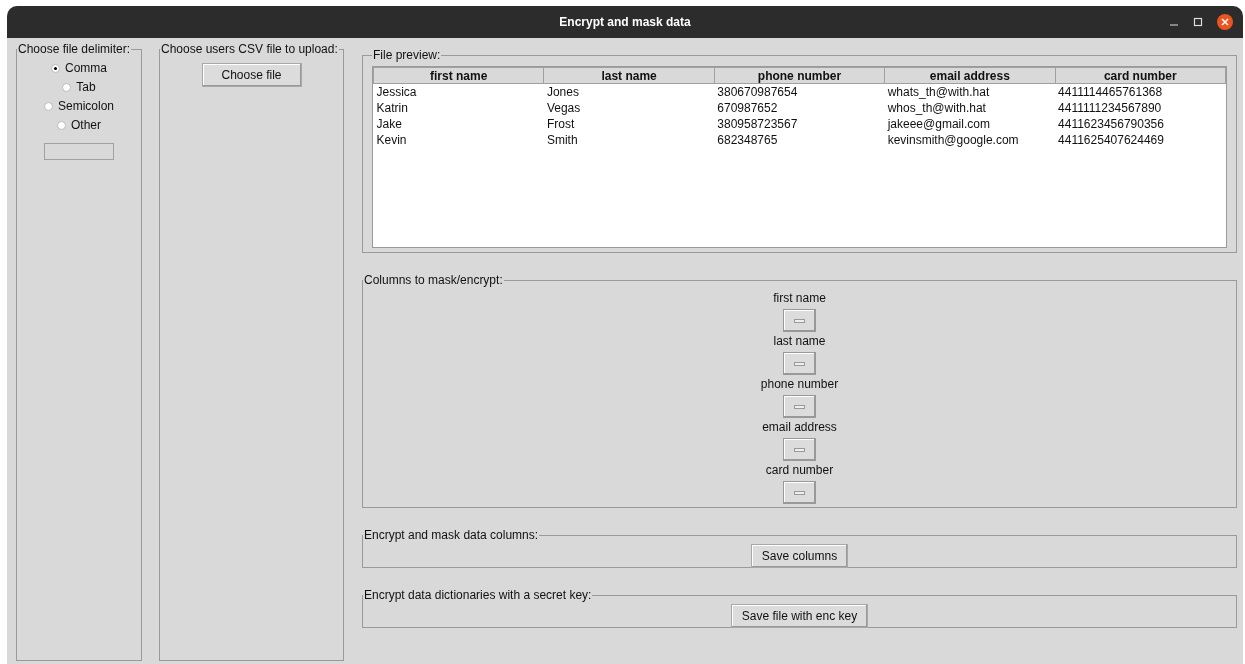 The width and height of the screenshot is (1245, 664). What do you see at coordinates (799, 298) in the screenshot?
I see `column-label: first name` at bounding box center [799, 298].